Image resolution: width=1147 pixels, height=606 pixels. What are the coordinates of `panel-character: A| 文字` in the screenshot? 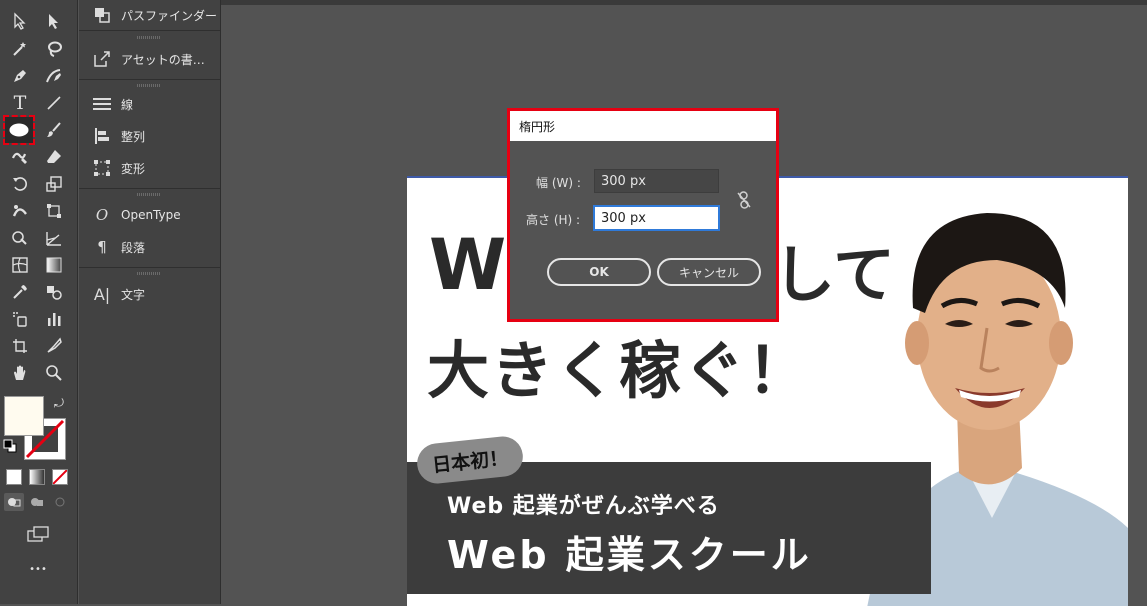 It's located at (149, 294).